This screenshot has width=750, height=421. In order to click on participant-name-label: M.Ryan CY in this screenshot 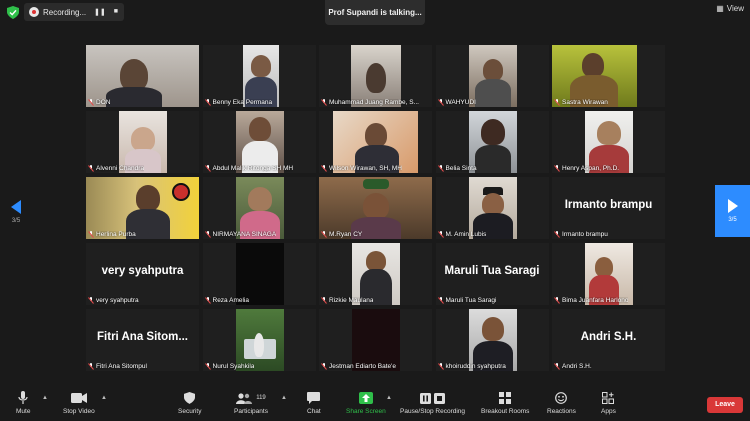, I will do `click(341, 234)`.